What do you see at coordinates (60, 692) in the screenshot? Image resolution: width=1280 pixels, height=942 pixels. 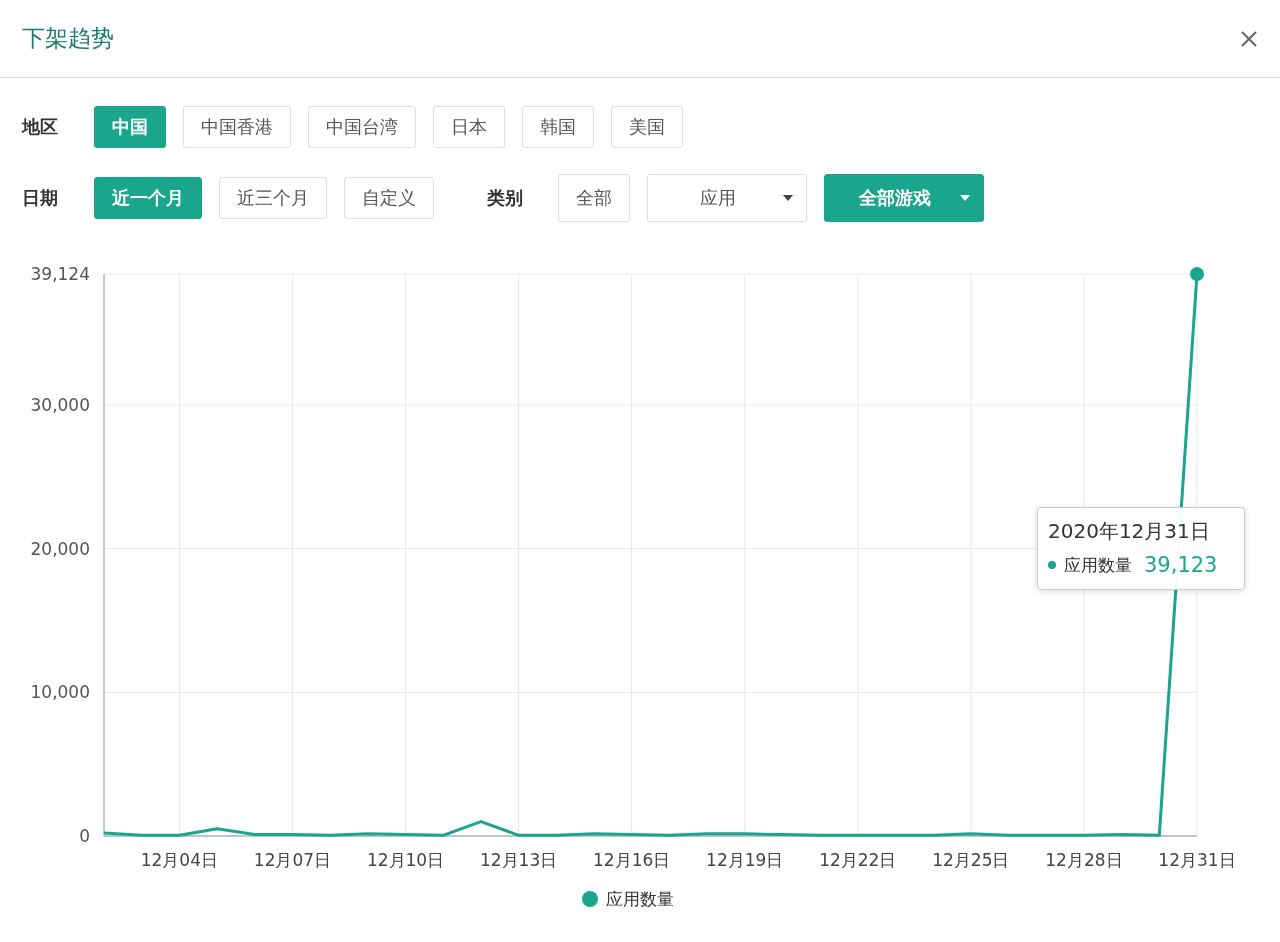 I see `y-tick-label: 10,000` at bounding box center [60, 692].